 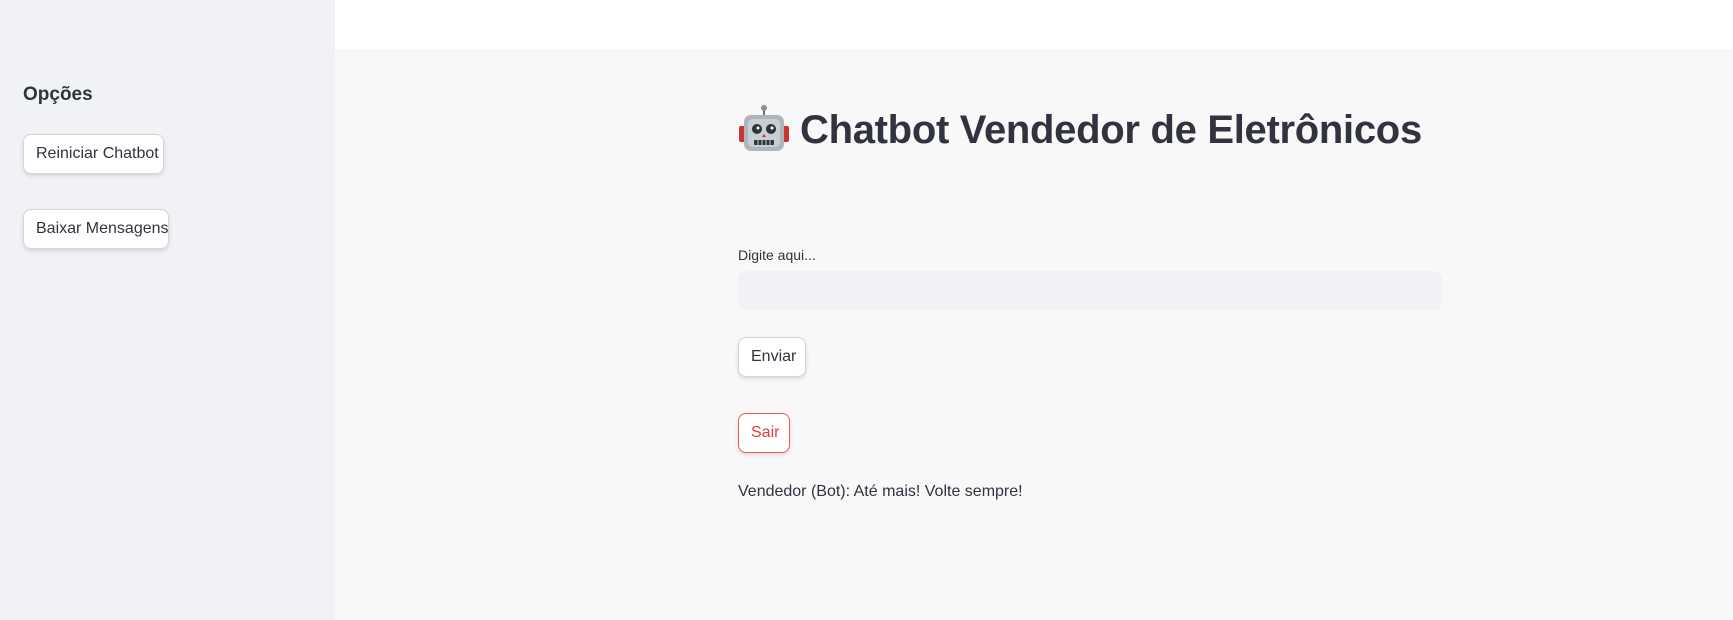 I want to click on bot-response-message: Vendedor (Bot): Até mais! Volte sempre!, so click(x=880, y=491).